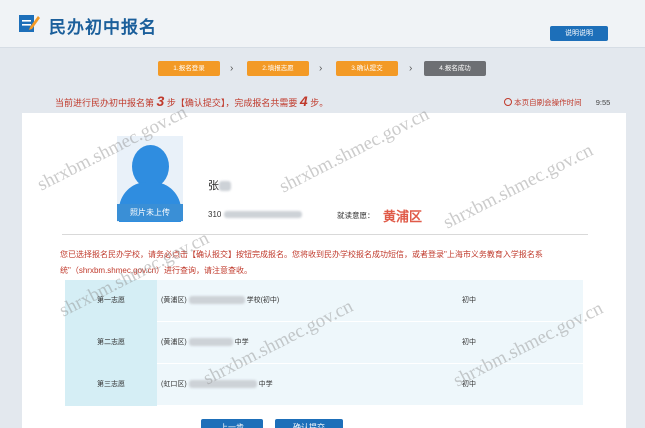 The image size is (645, 428). Describe the element at coordinates (111, 343) in the screenshot. I see `wish-label: 第二志愿` at that location.